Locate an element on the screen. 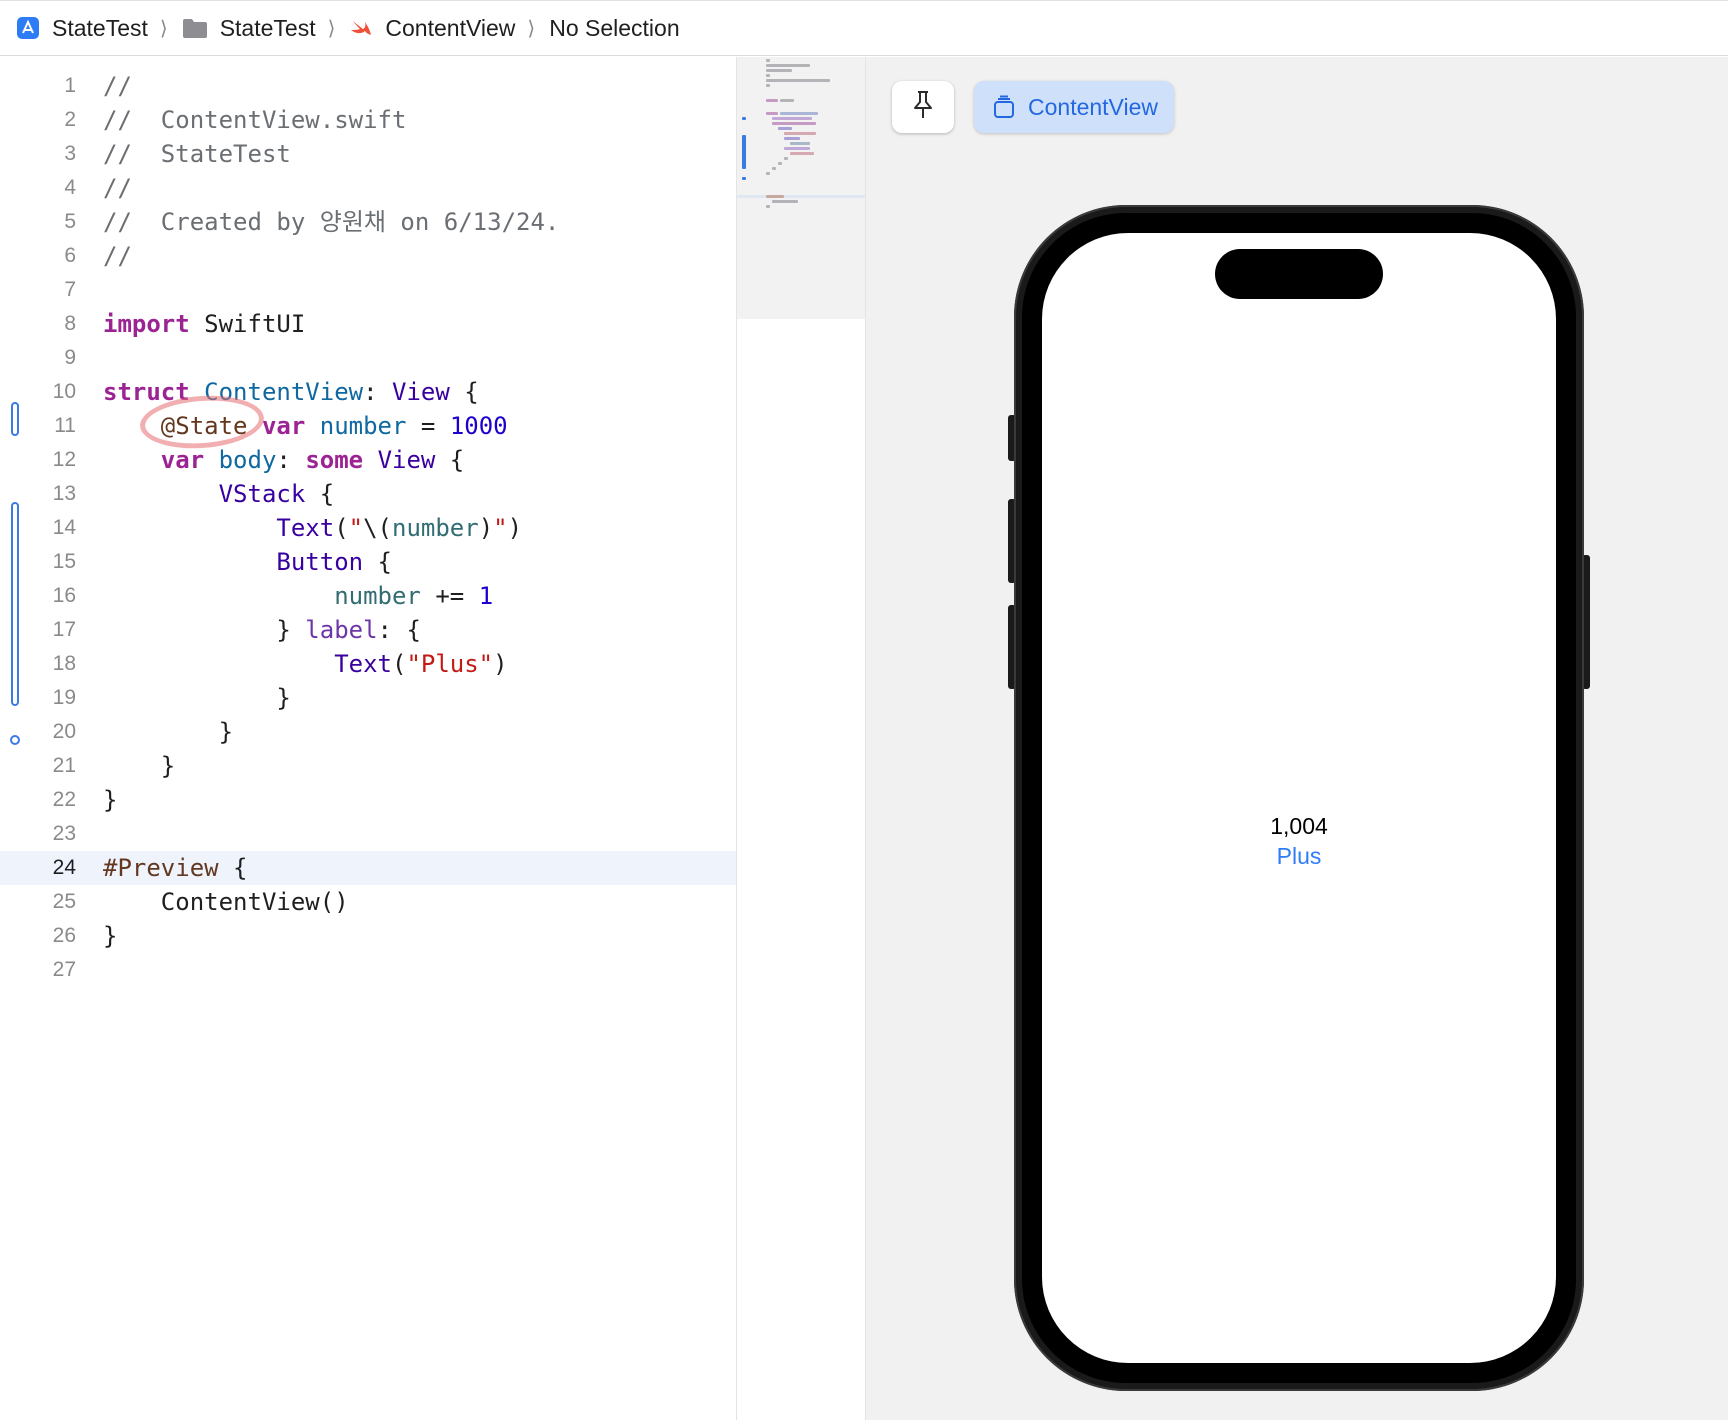 This screenshot has height=1420, width=1728. property-token: number is located at coordinates (377, 596).